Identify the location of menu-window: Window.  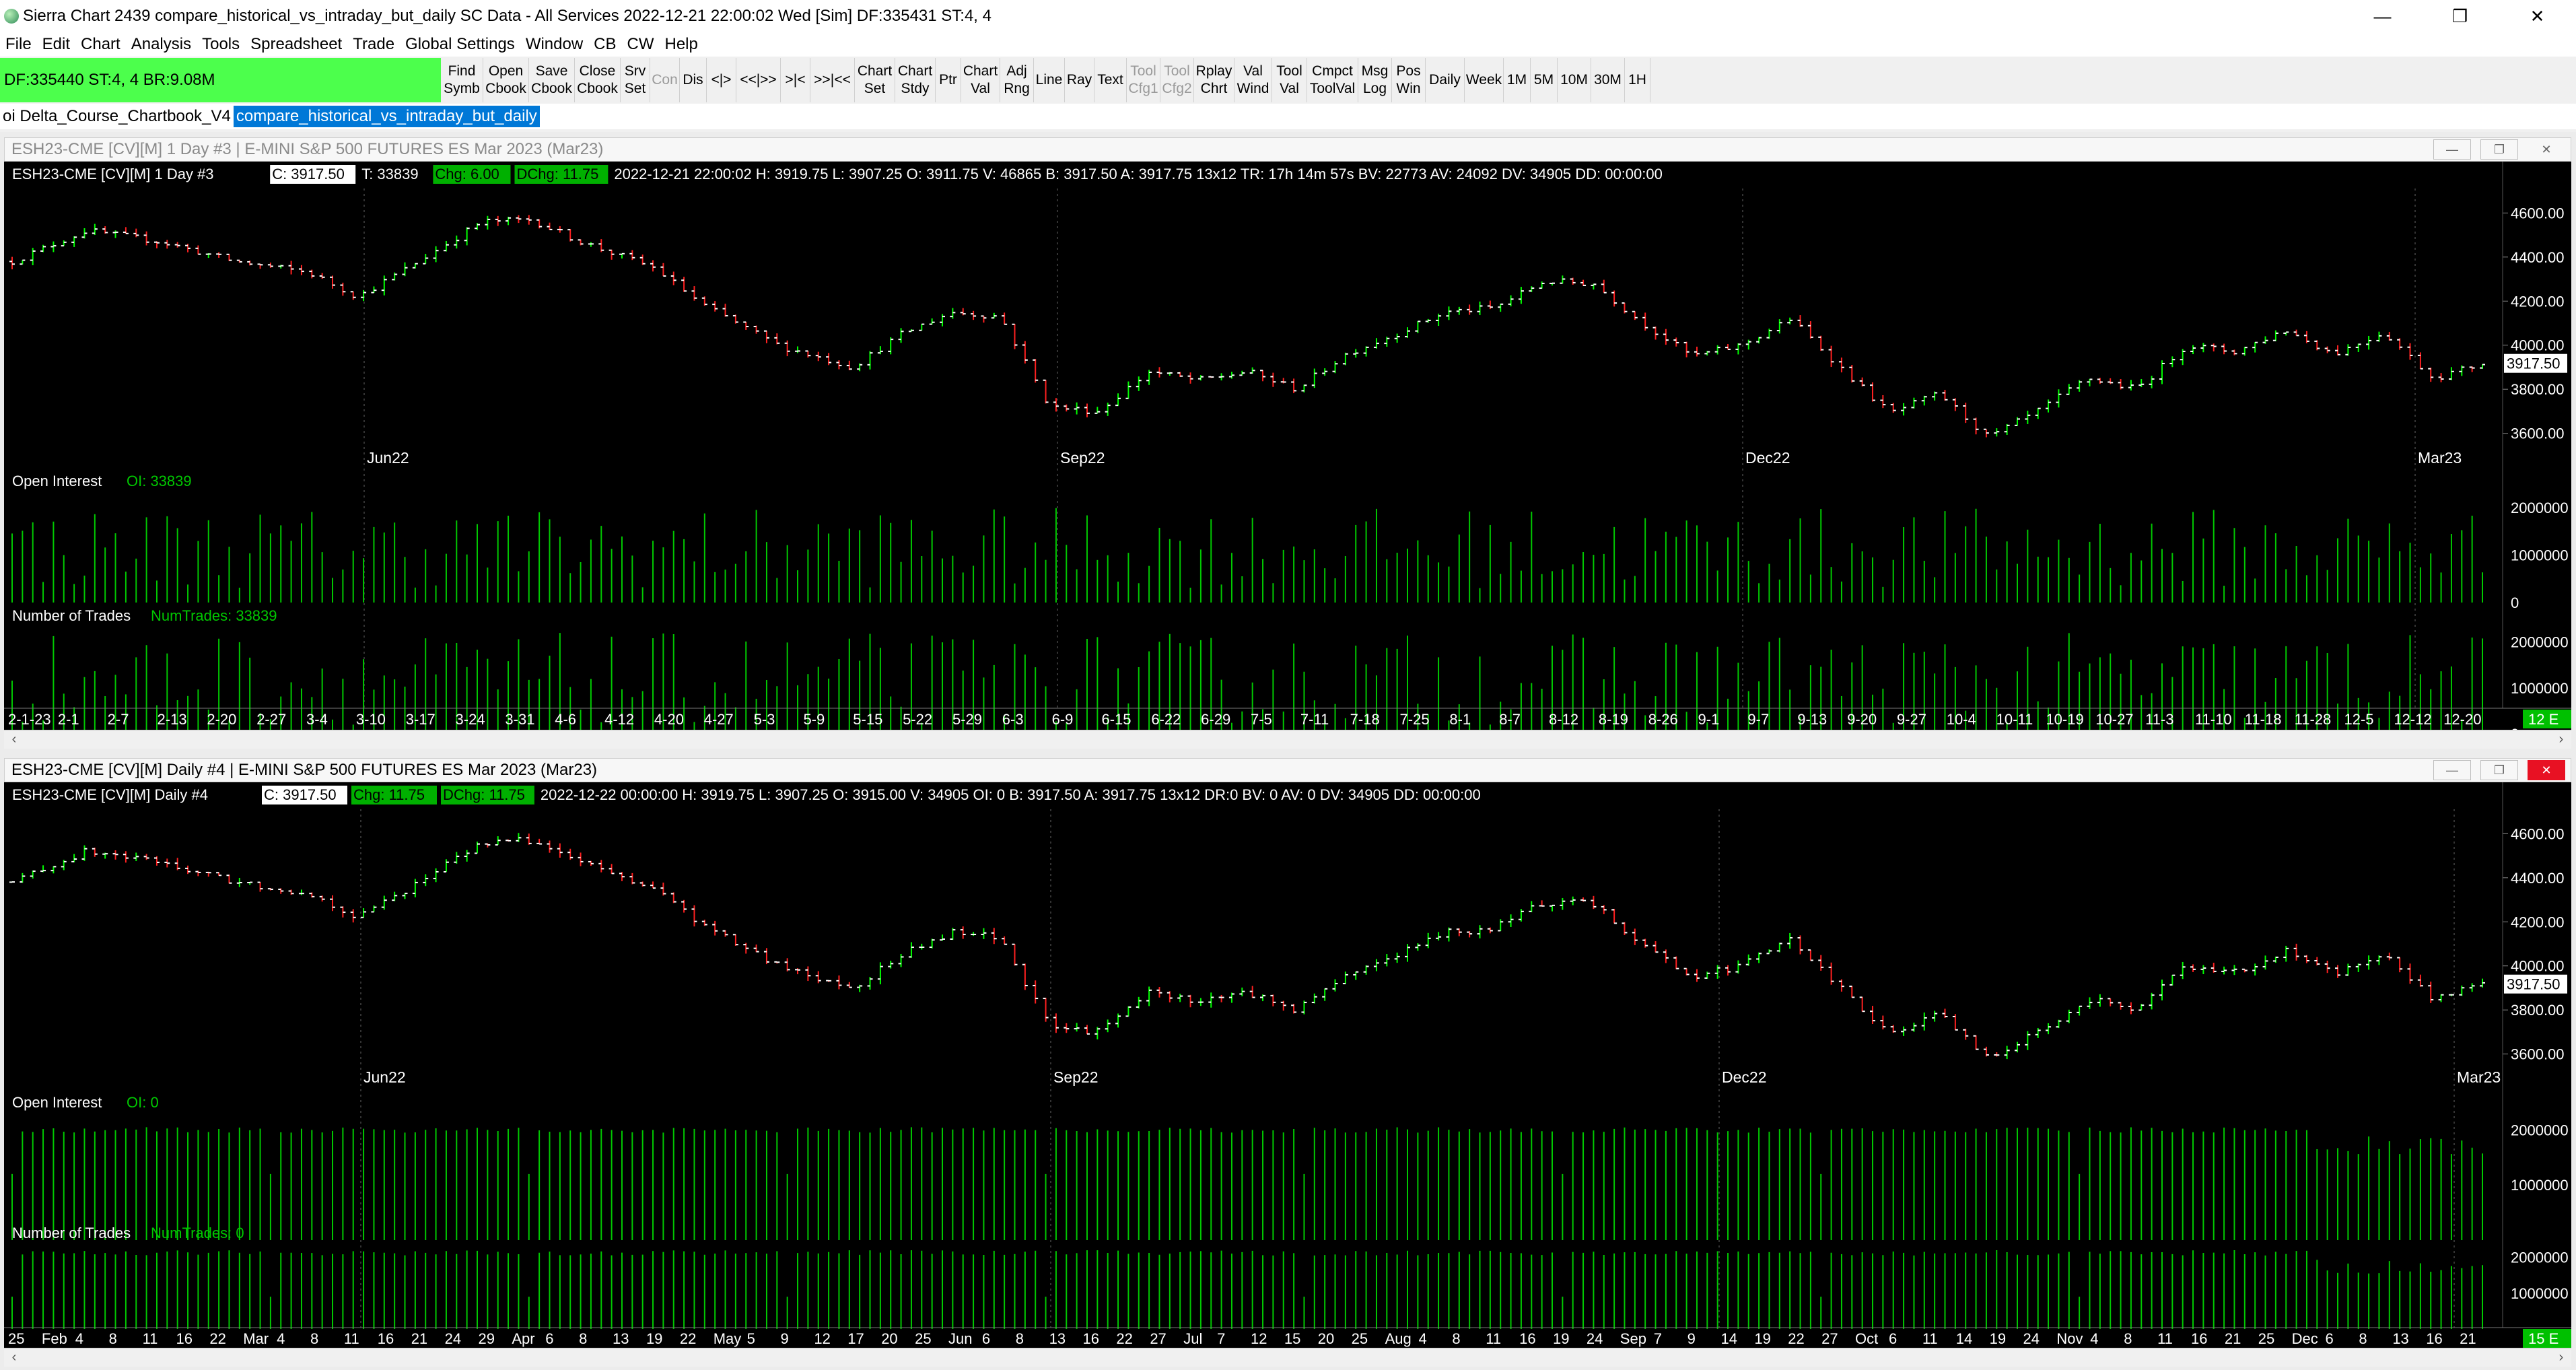
(554, 44).